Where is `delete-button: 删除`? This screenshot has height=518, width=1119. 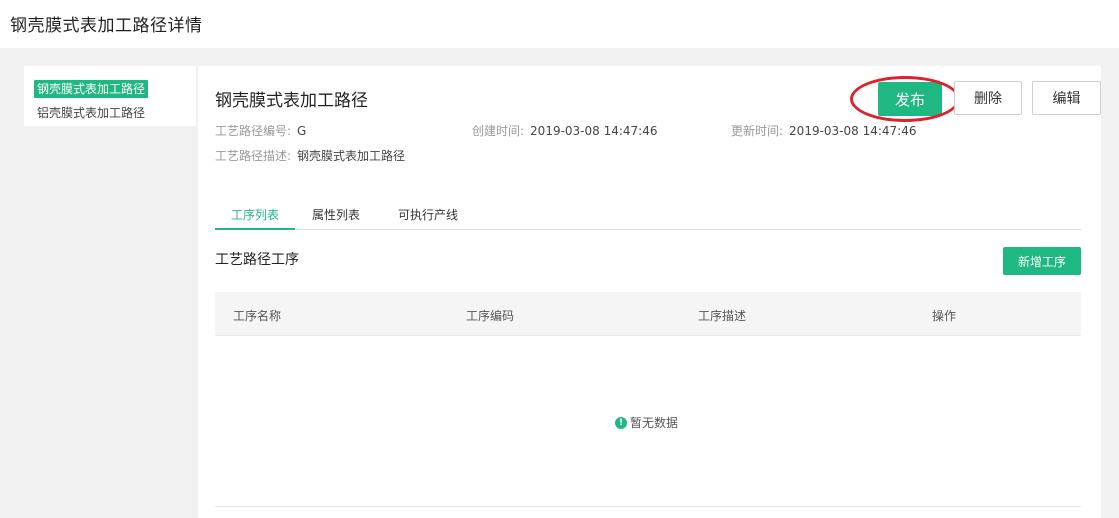 delete-button: 删除 is located at coordinates (988, 98).